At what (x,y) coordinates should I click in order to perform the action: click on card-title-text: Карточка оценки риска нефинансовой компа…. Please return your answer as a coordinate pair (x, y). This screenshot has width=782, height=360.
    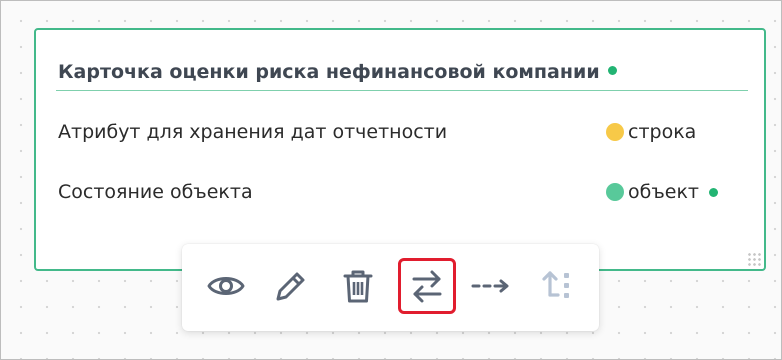
    Looking at the image, I should click on (329, 72).